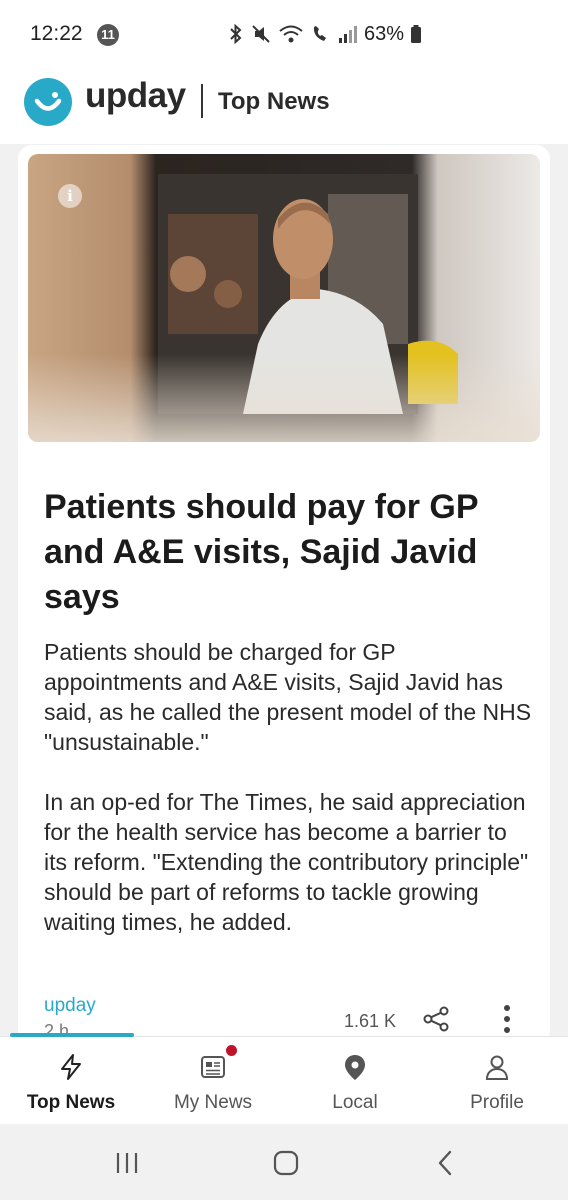 The width and height of the screenshot is (568, 1200). Describe the element at coordinates (348, 34) in the screenshot. I see `signal-icon` at that location.